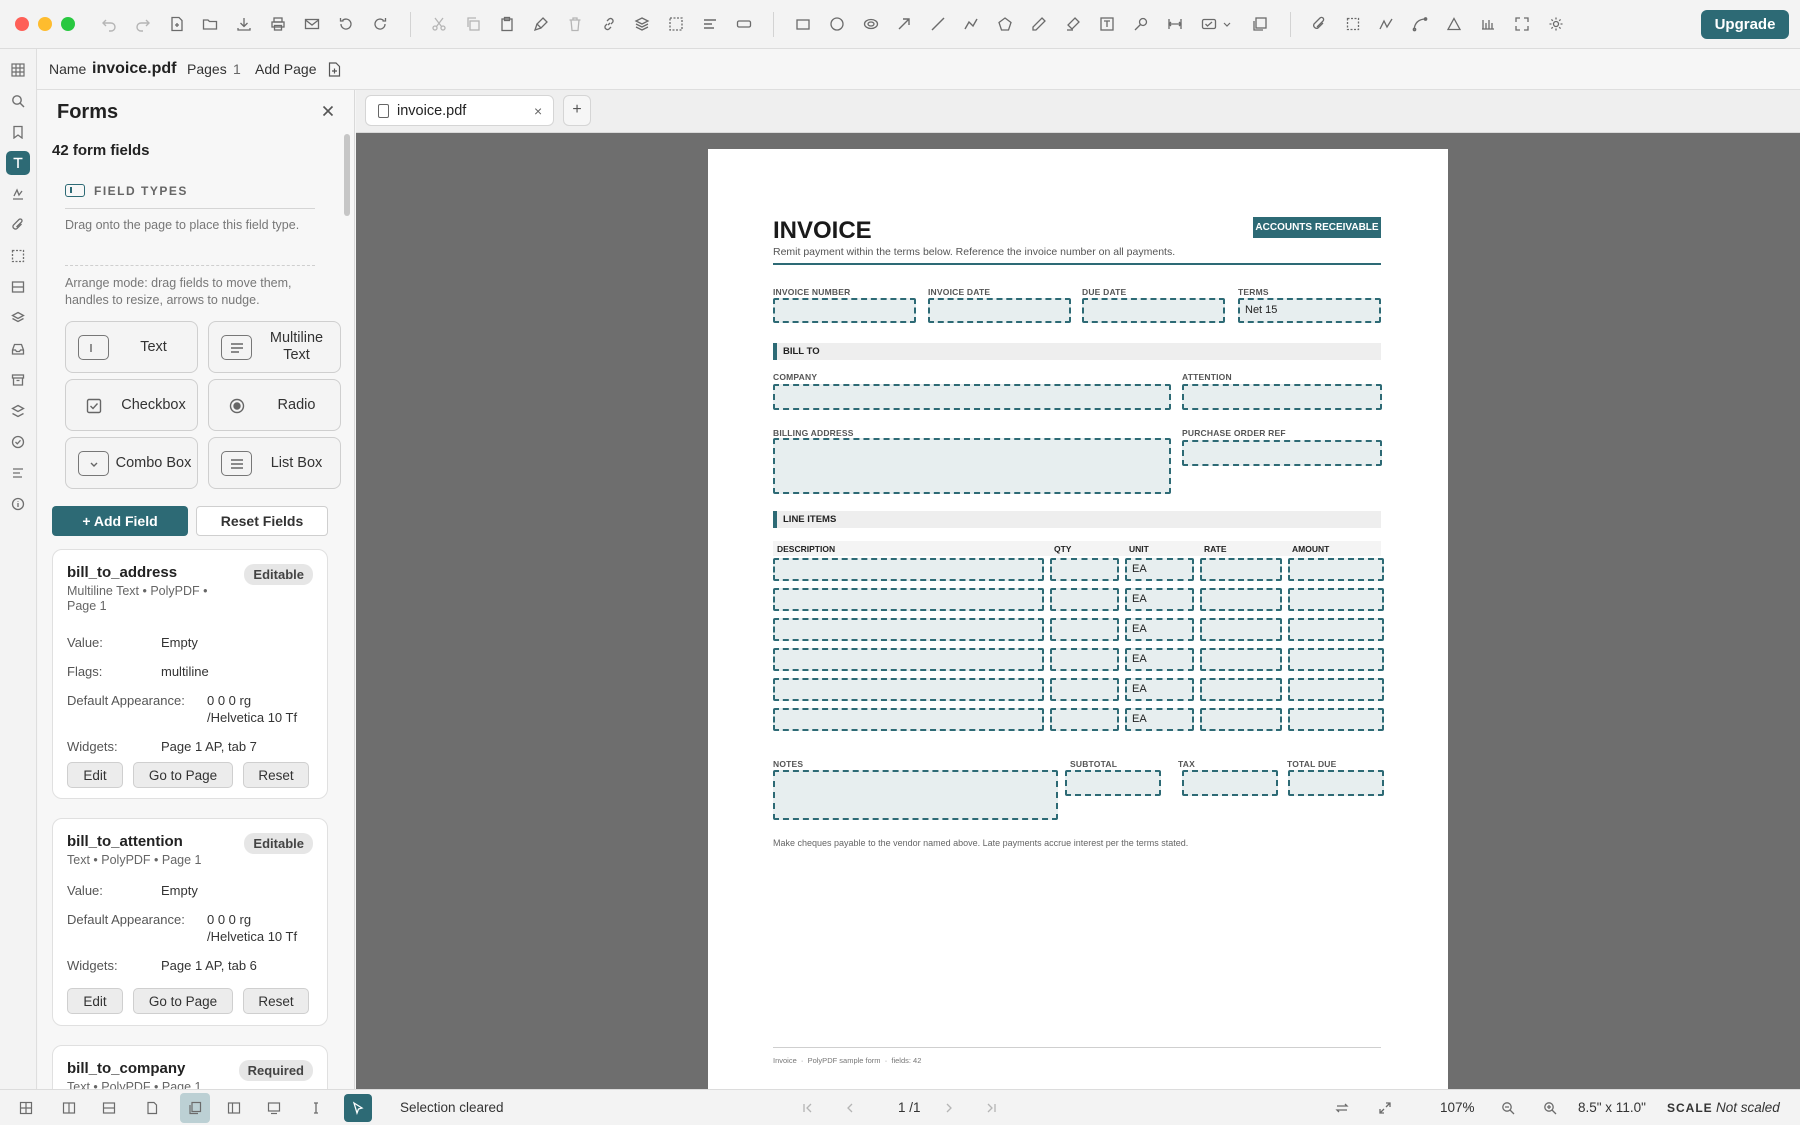 The image size is (1800, 1125). What do you see at coordinates (18, 287) in the screenshot?
I see `fields-panel-icon` at bounding box center [18, 287].